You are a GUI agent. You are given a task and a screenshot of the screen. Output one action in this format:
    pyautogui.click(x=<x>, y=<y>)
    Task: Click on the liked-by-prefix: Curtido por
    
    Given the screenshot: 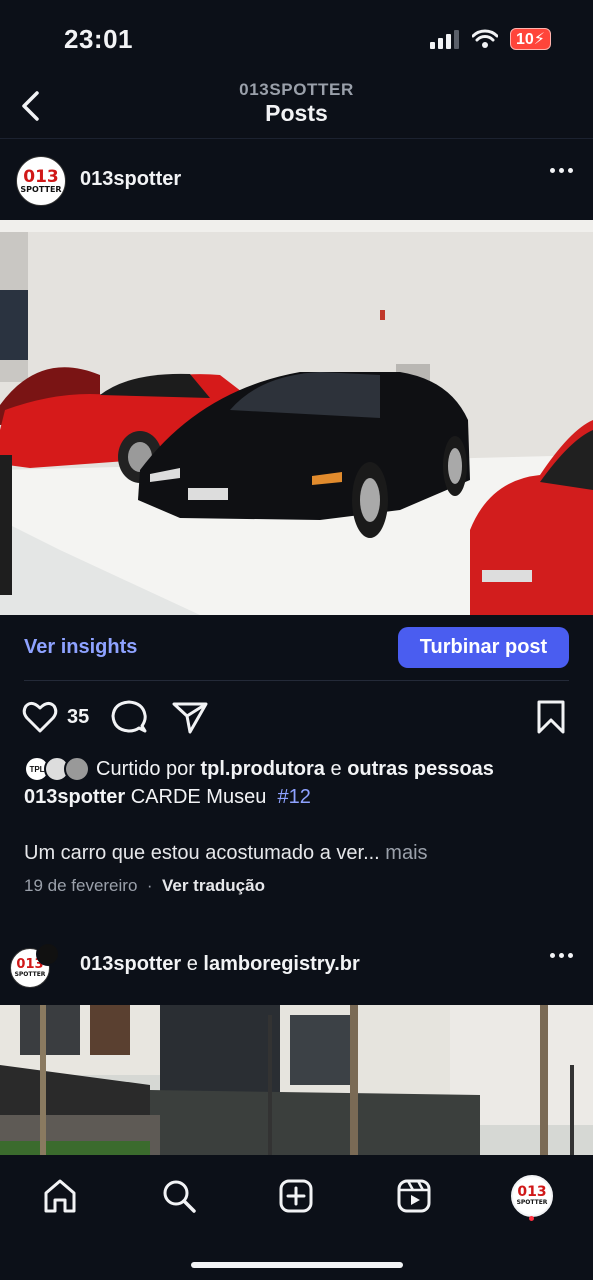 What is the action you would take?
    pyautogui.click(x=145, y=768)
    